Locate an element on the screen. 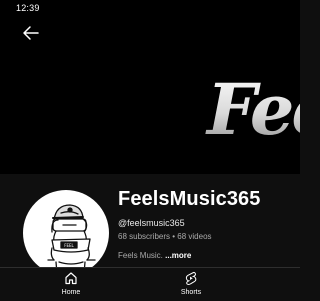 The width and height of the screenshot is (320, 301). svg-text: FEEL is located at coordinates (69, 245).